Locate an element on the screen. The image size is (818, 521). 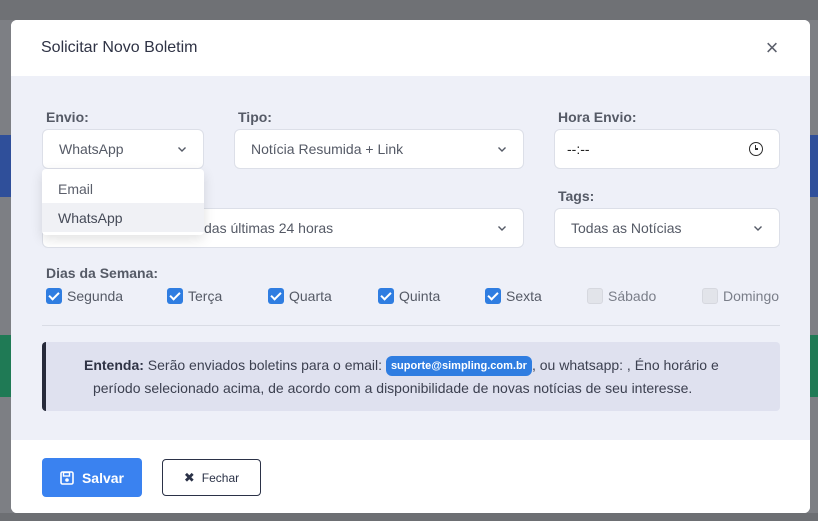
clock-icon is located at coordinates (756, 149).